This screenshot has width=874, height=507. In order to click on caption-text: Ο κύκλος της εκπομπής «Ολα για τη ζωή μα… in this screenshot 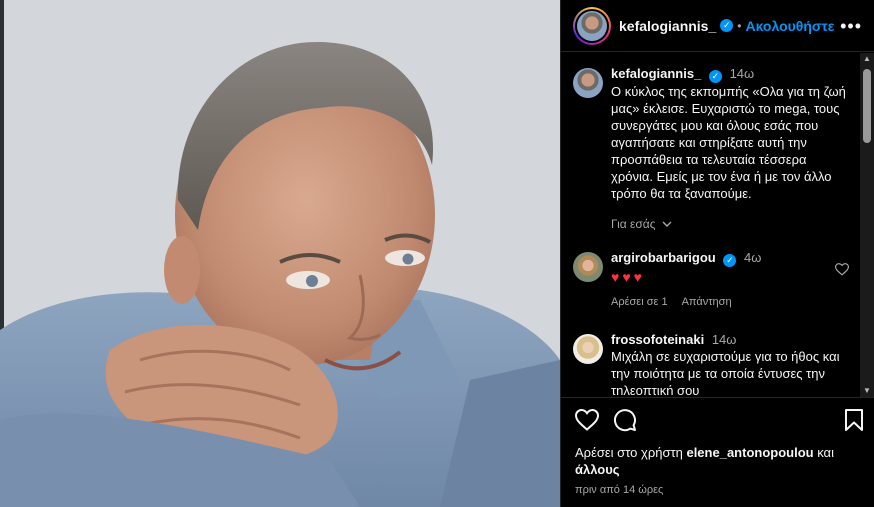, I will do `click(728, 142)`.